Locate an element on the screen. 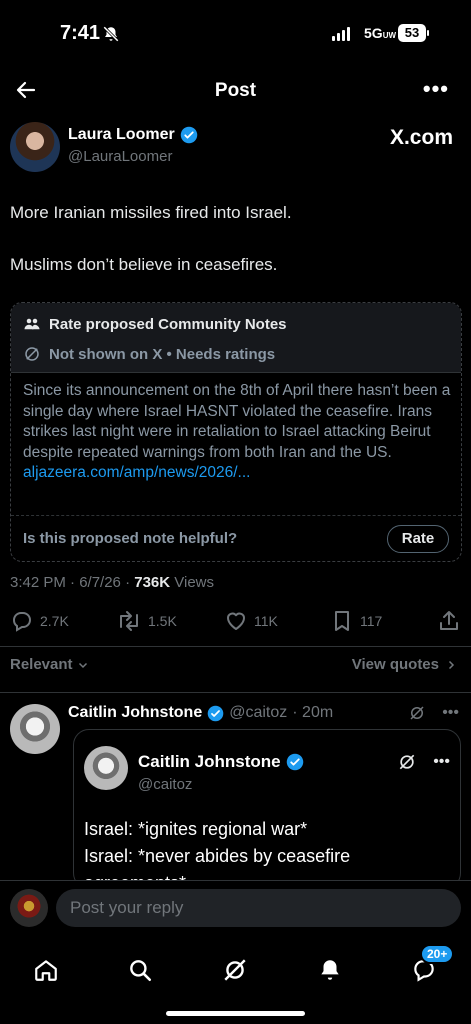 This screenshot has height=1024, width=471. home-icon is located at coordinates (46, 970).